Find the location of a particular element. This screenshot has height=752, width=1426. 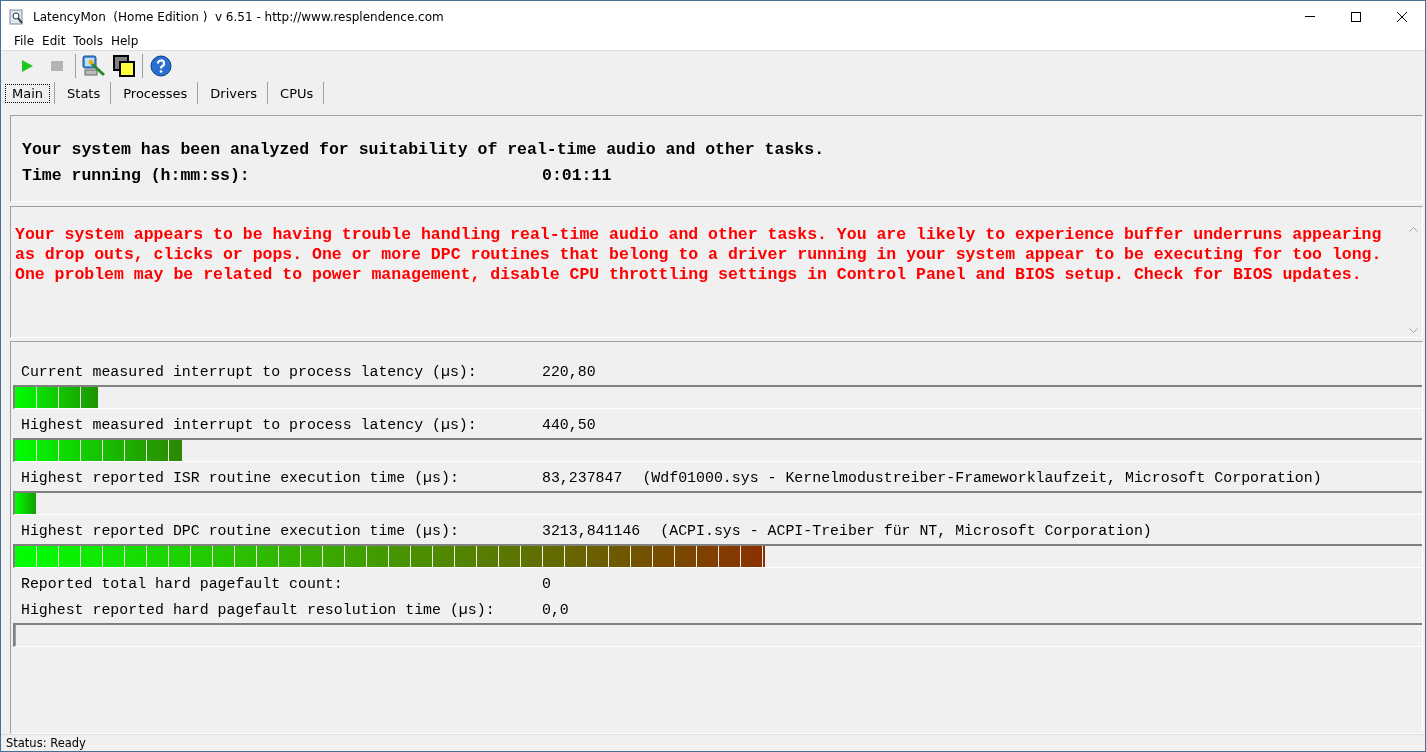

tab: Drivers is located at coordinates (233, 93).